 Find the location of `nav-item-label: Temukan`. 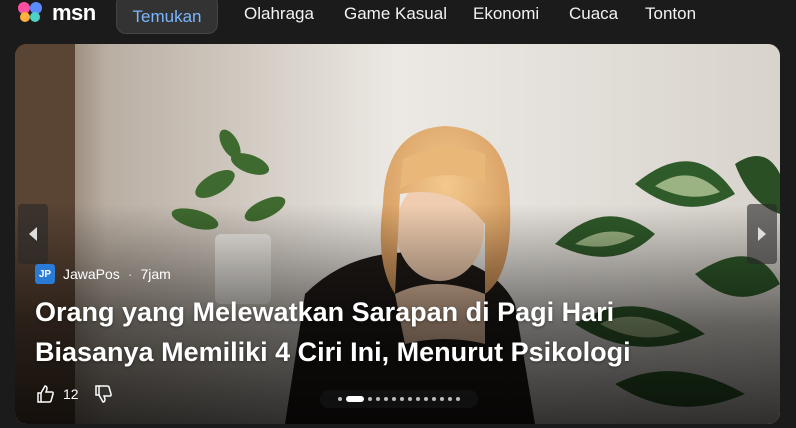

nav-item-label: Temukan is located at coordinates (167, 16).